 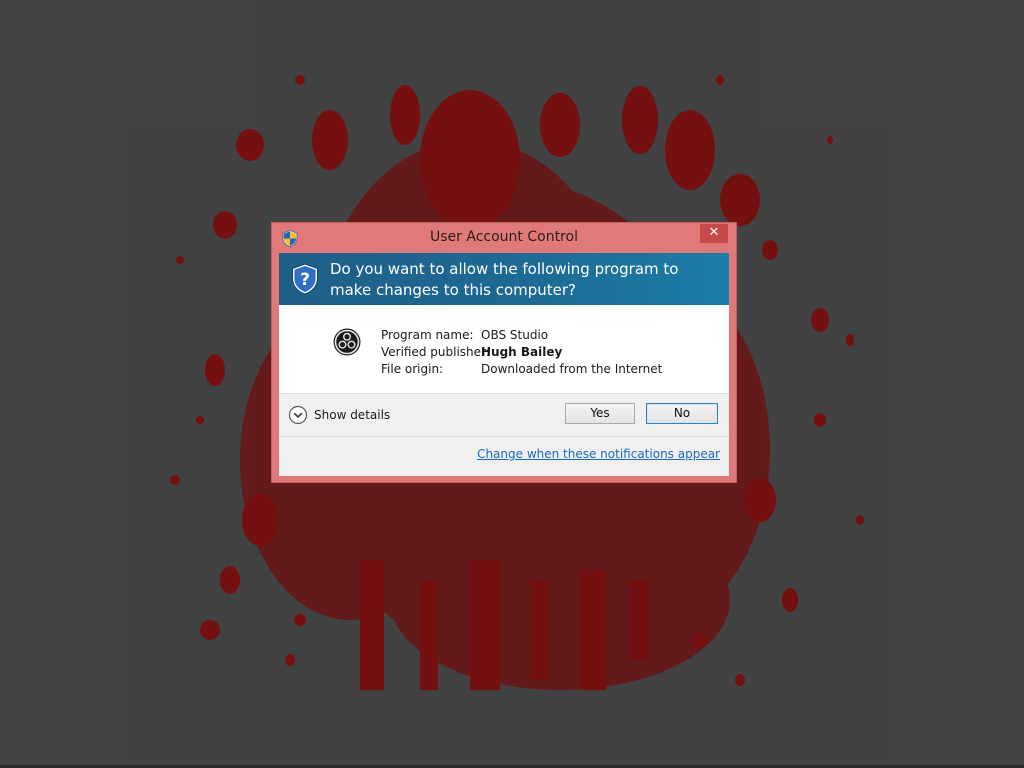 I want to click on chevron-down-icon, so click(x=298, y=415).